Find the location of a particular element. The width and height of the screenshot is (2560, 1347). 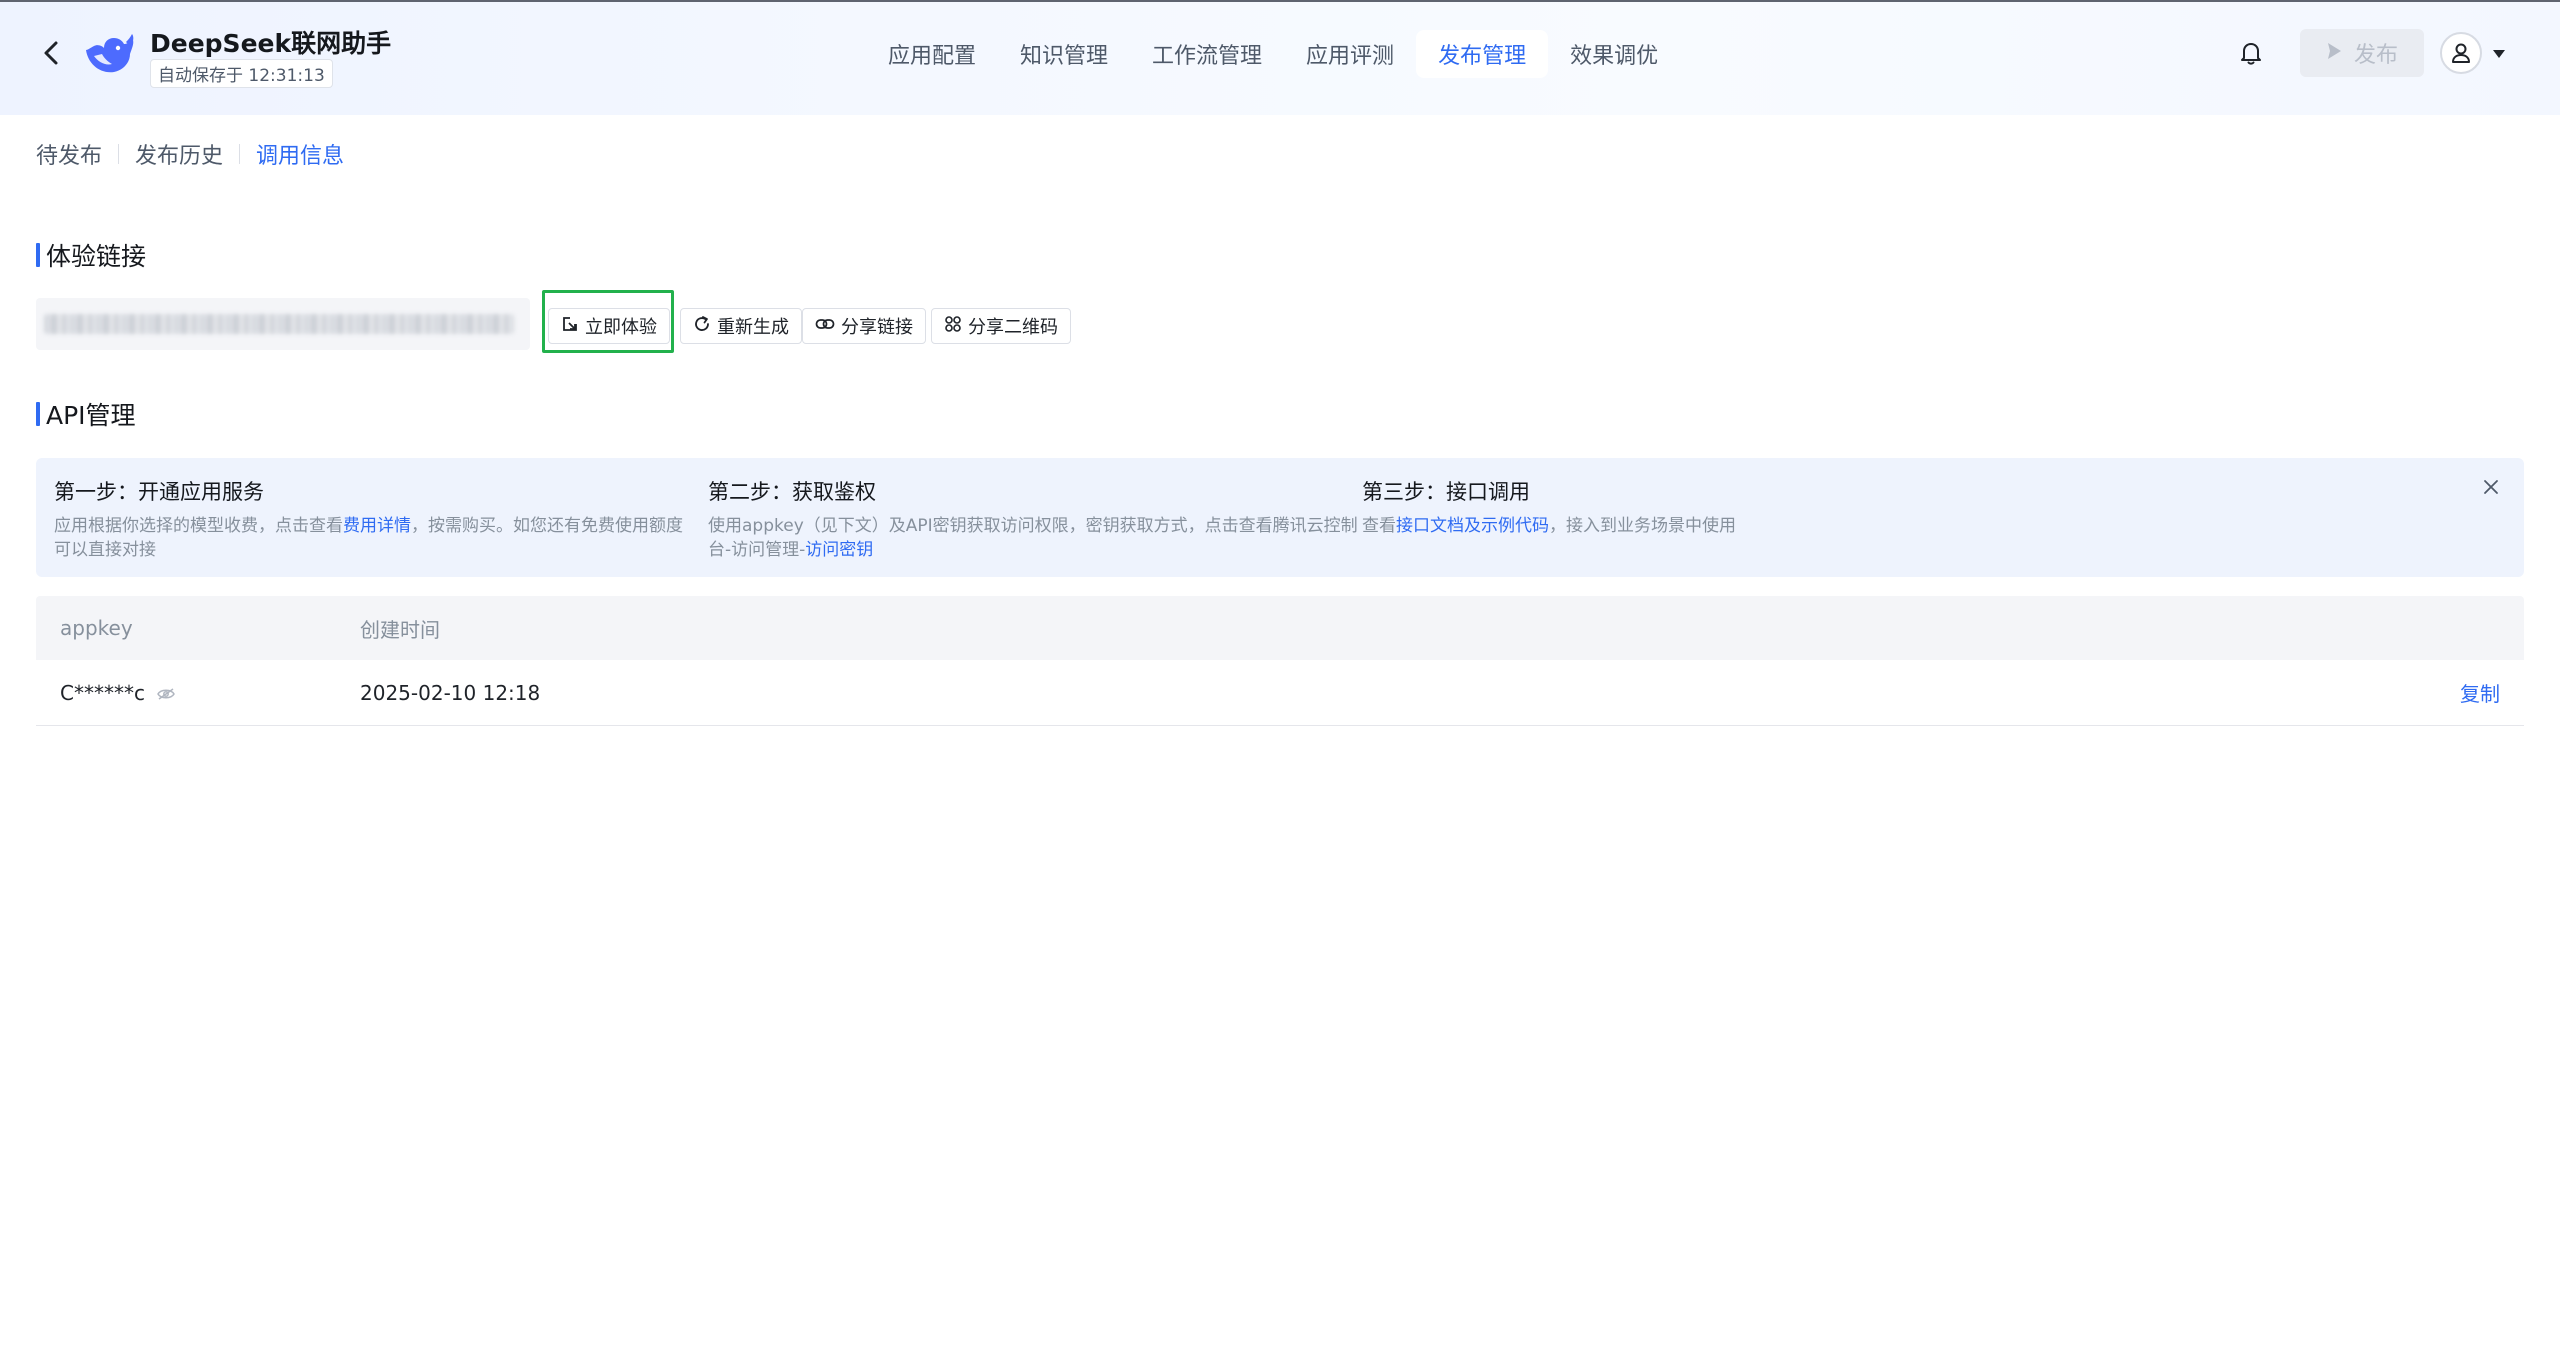

share-qr-label: 分享二维码 is located at coordinates (1013, 327).